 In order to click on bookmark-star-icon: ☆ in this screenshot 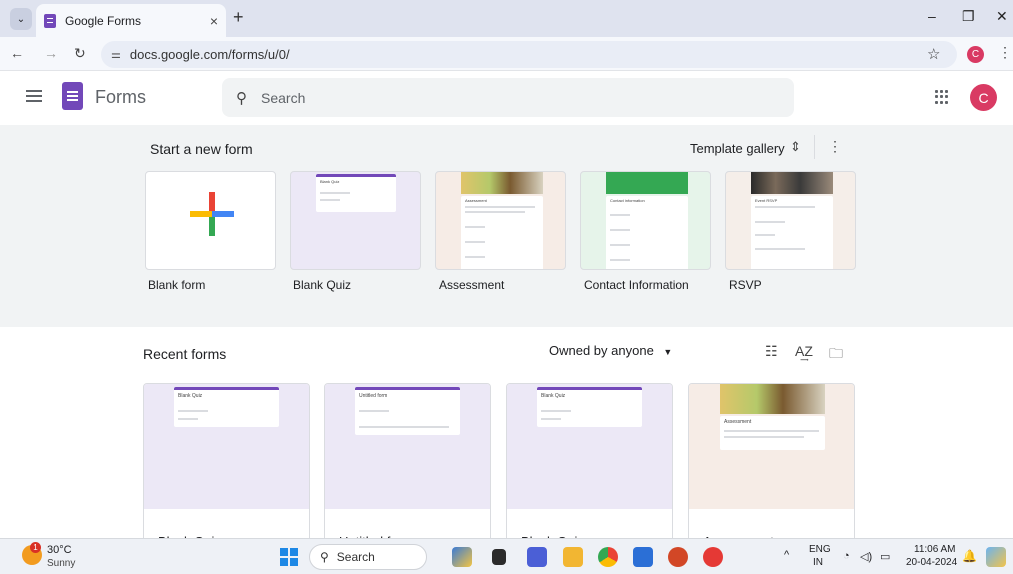, I will do `click(933, 54)`.